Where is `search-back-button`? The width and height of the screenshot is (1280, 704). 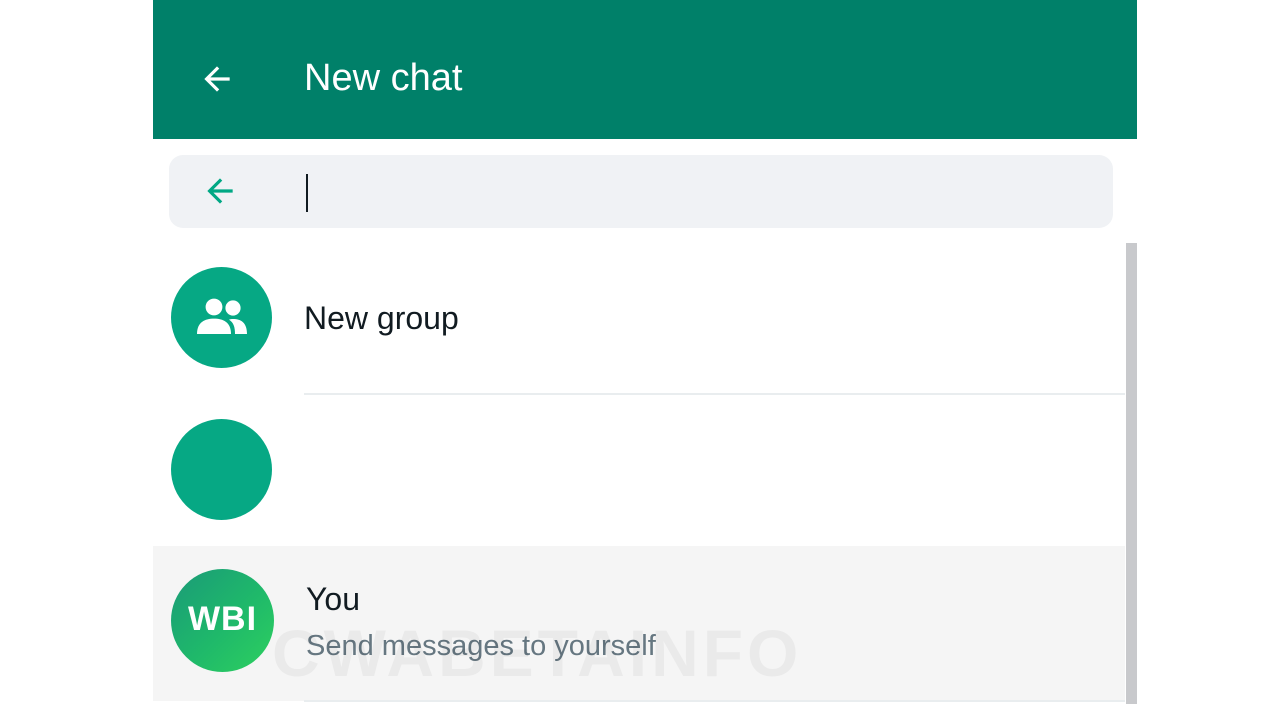 search-back-button is located at coordinates (220, 191).